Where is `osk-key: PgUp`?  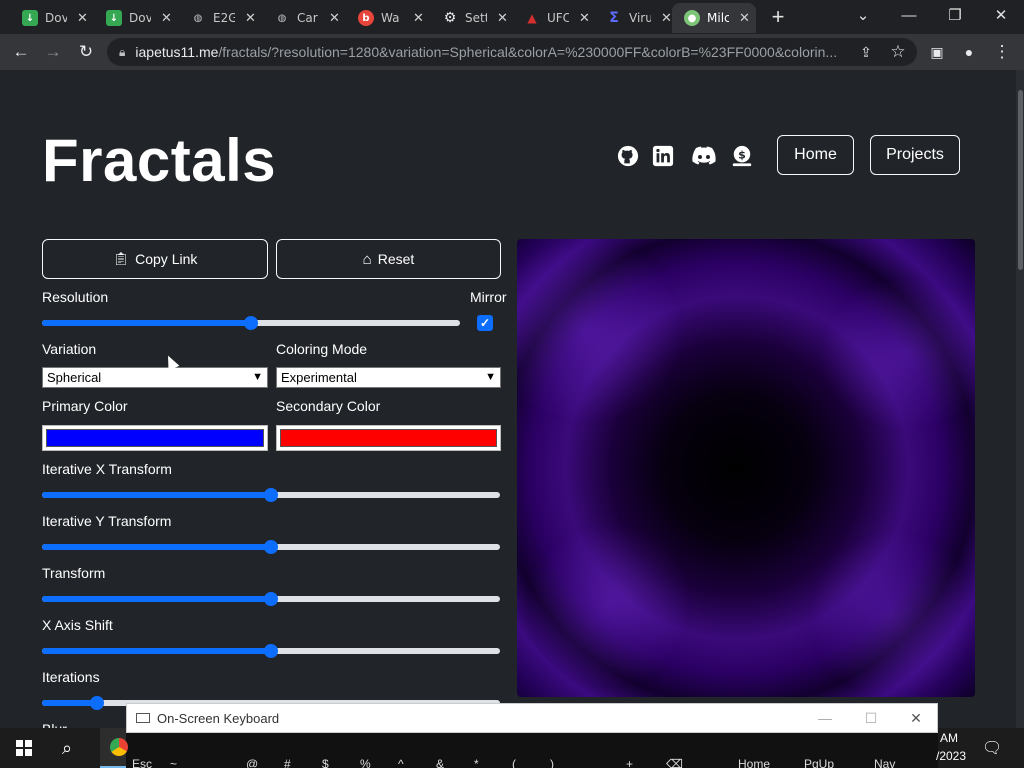
osk-key: PgUp is located at coordinates (819, 762).